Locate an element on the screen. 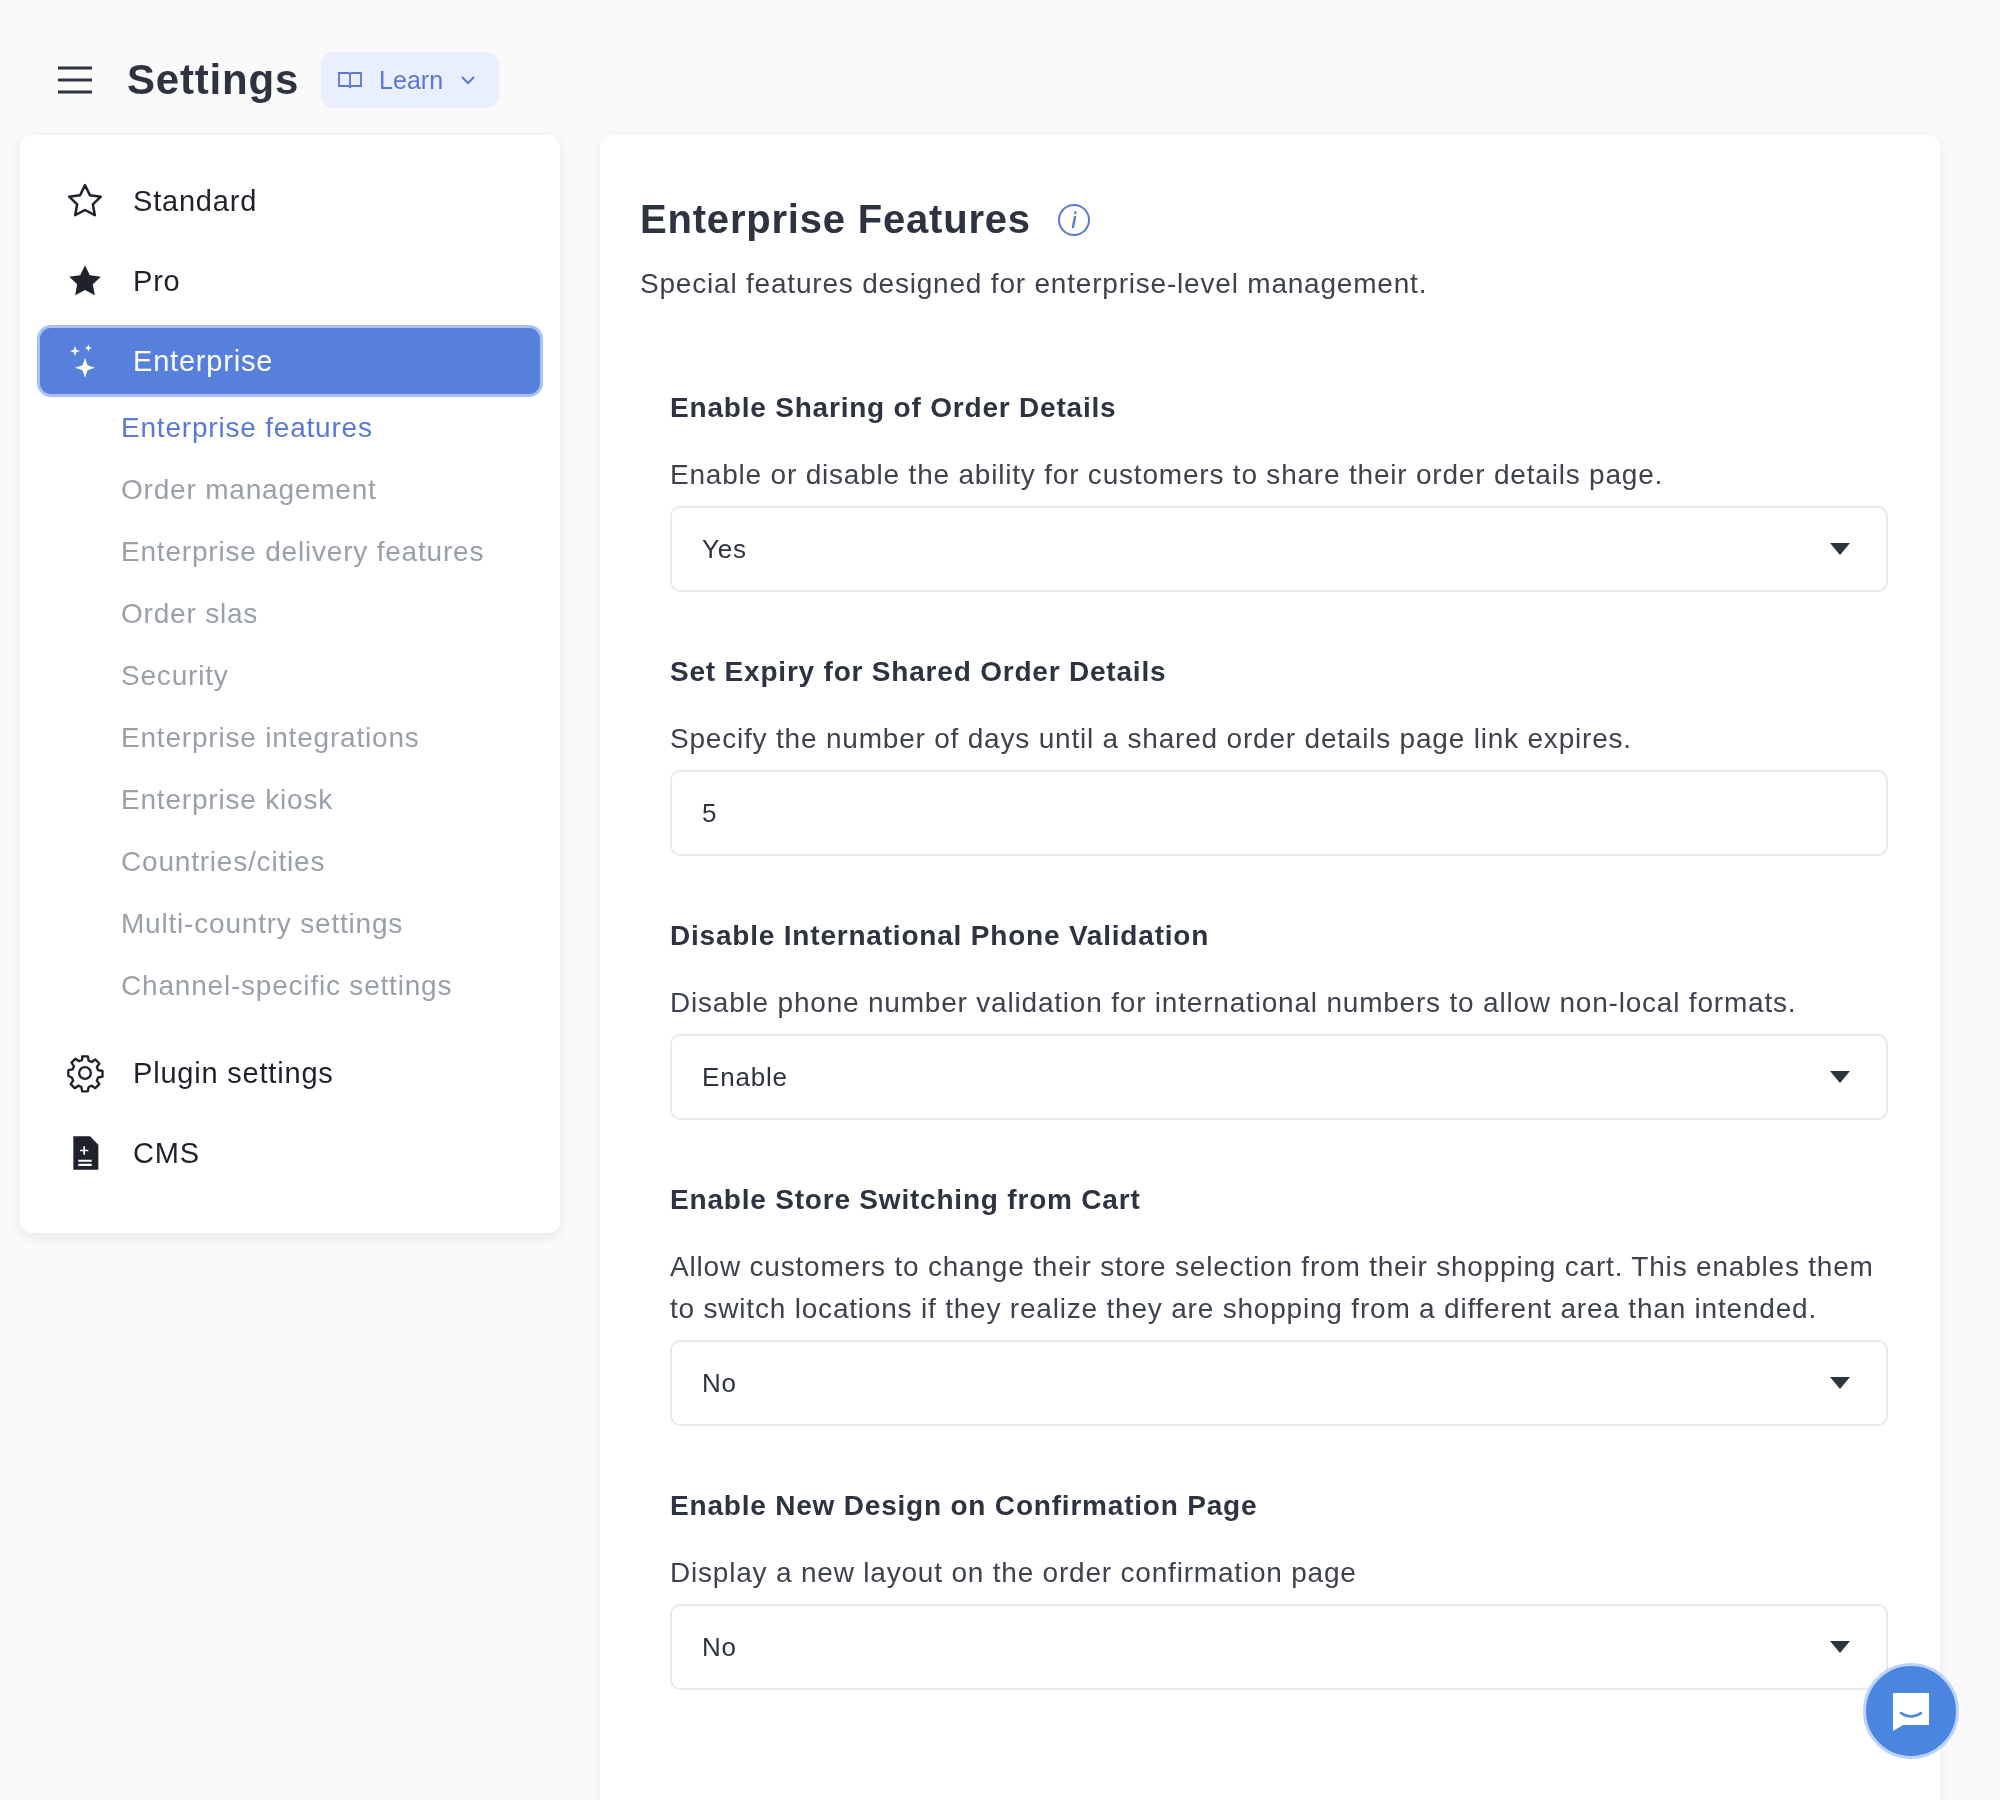 This screenshot has height=1800, width=2000. sidebar-item: Enterprise is located at coordinates (290, 361).